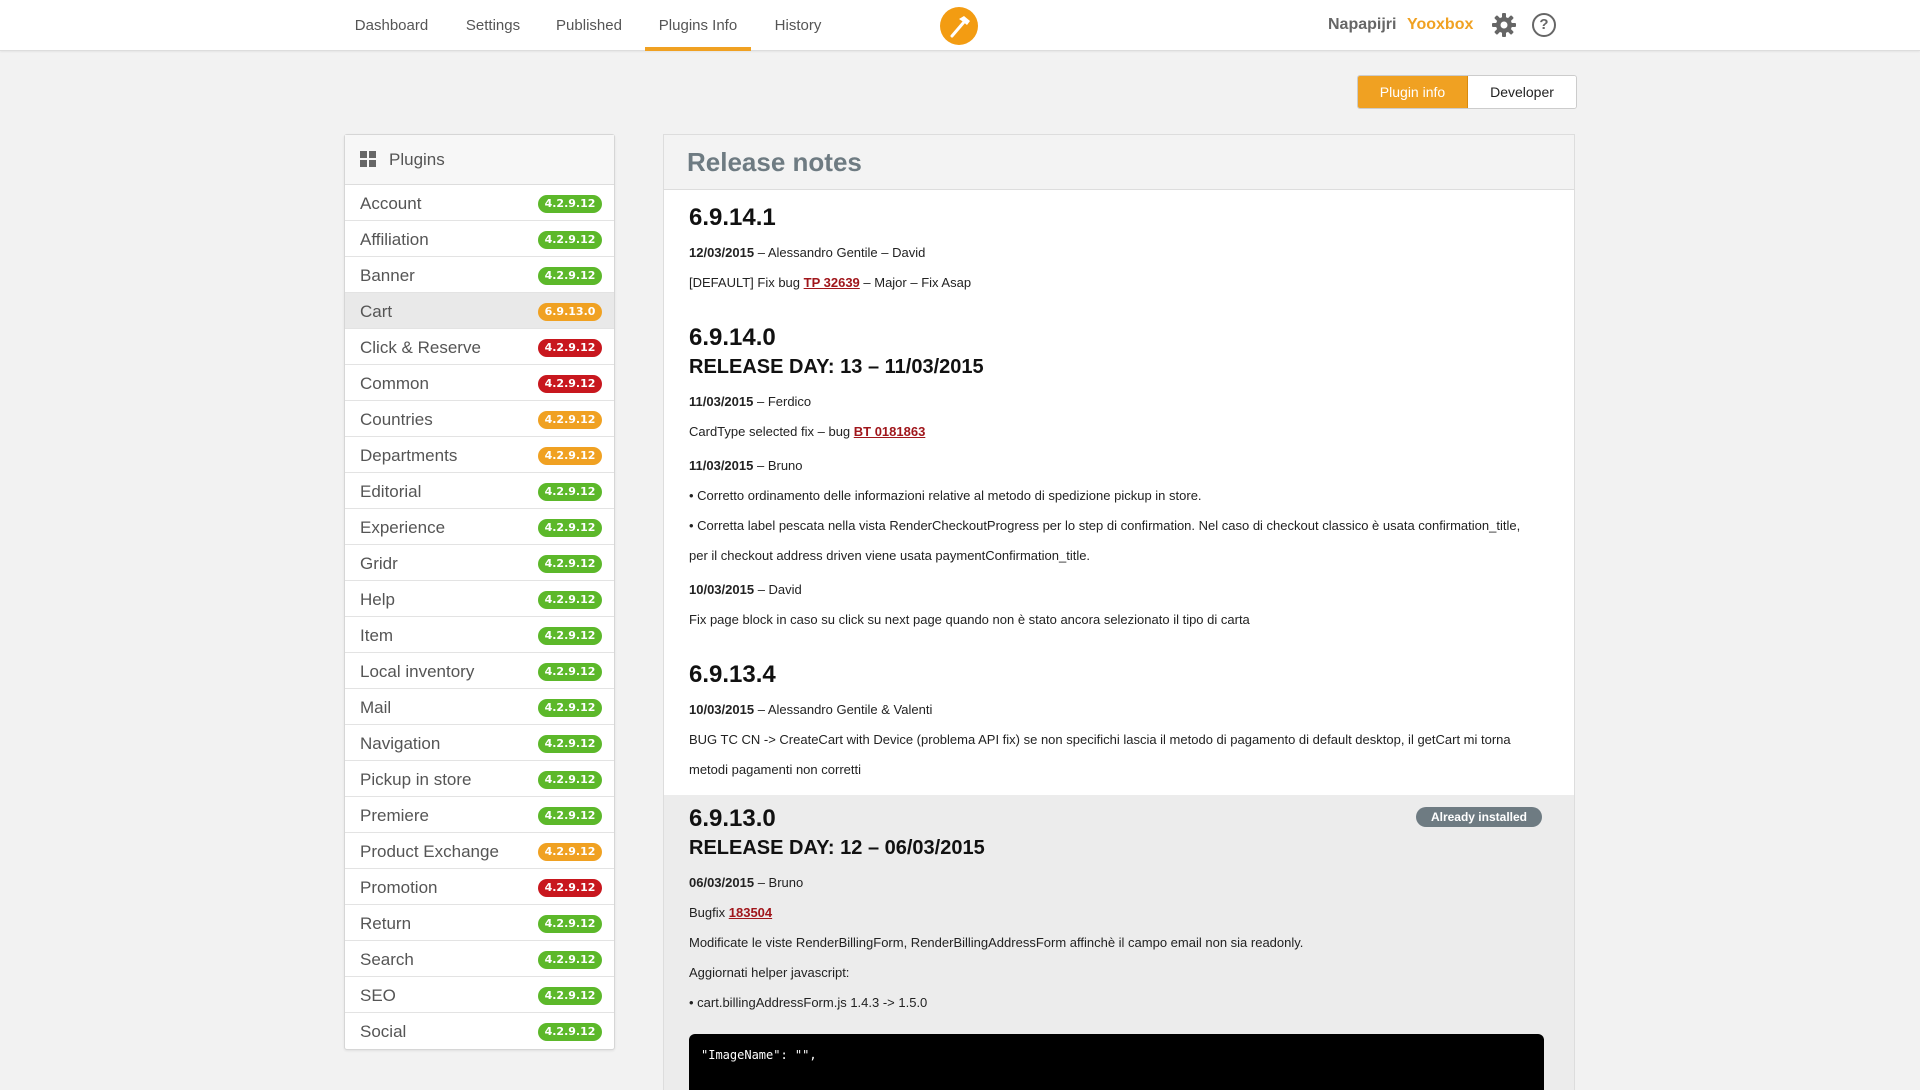 The height and width of the screenshot is (1090, 1920). I want to click on note-version: 6.9.14.0, so click(732, 337).